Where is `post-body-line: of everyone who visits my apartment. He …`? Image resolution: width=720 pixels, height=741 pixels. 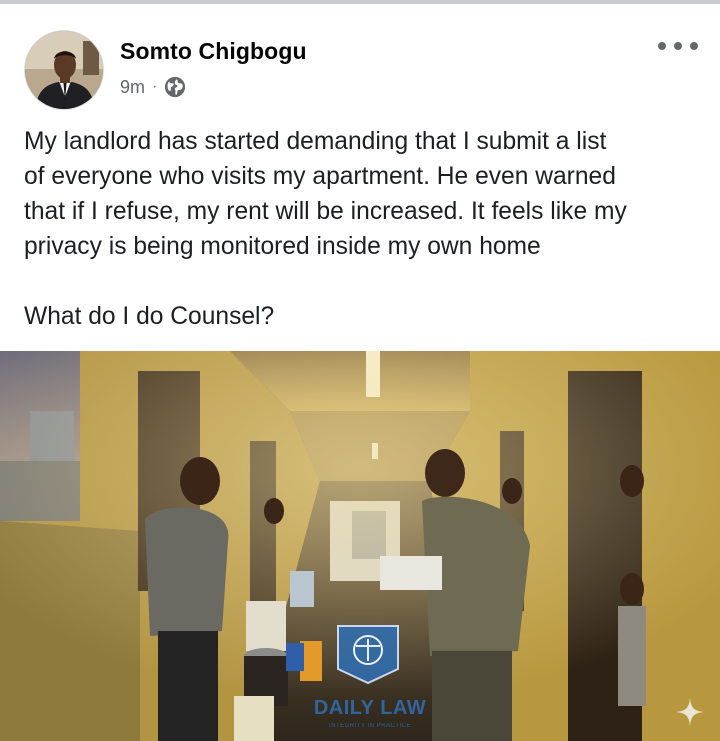 post-body-line: of everyone who visits my apartment. He … is located at coordinates (320, 176).